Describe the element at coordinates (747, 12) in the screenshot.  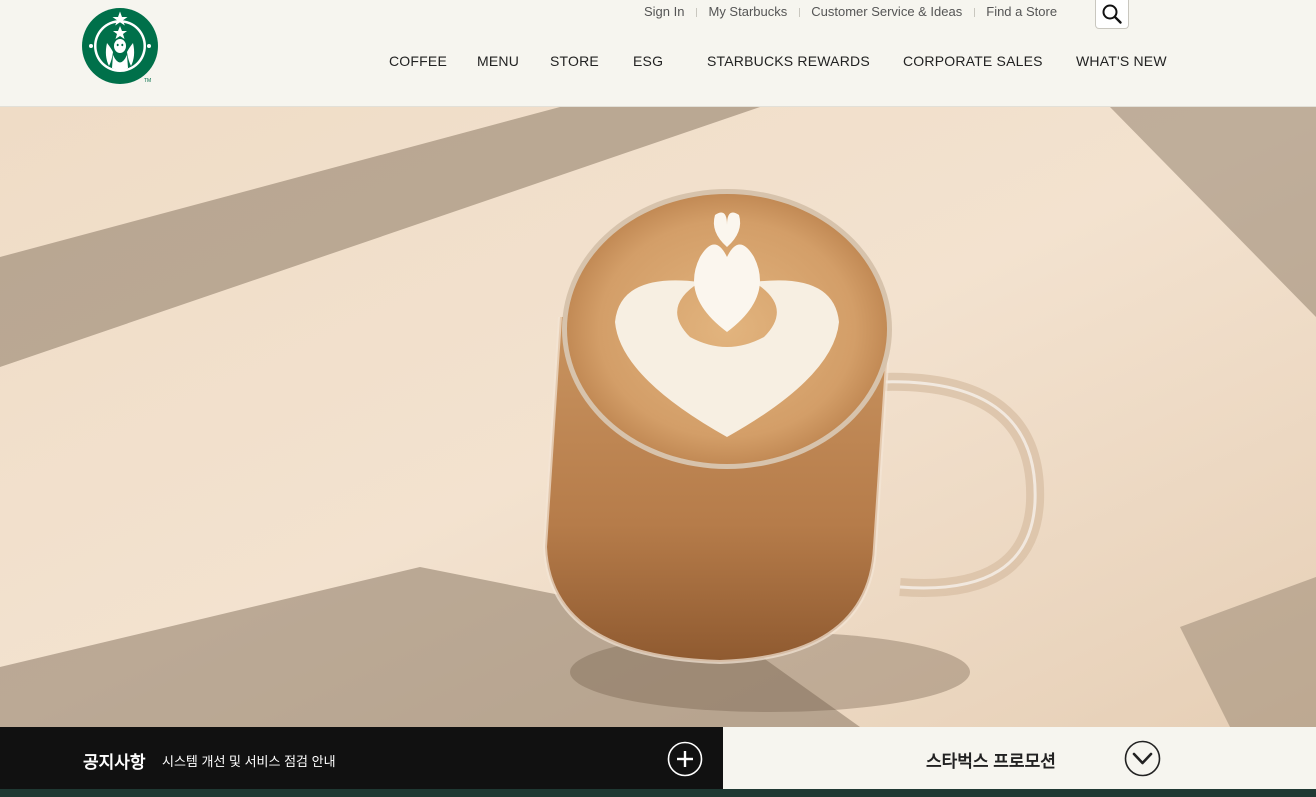
I see `my-starbucks-link: My Starbucks` at that location.